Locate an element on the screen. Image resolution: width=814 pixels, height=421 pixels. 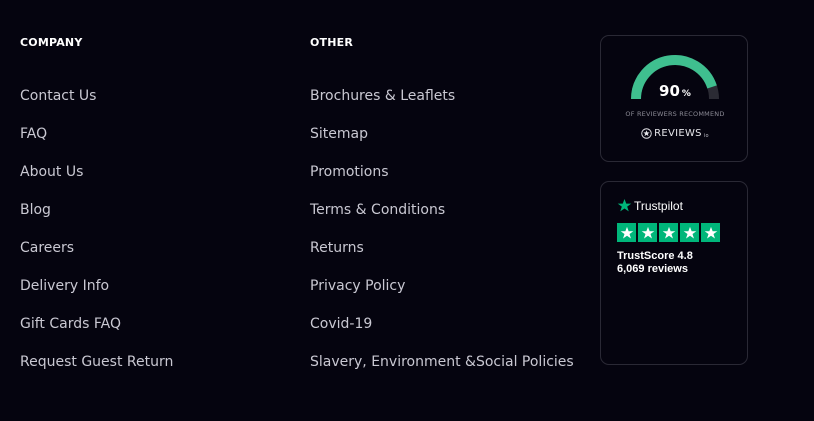
trustpilot-widget: Trustpilot TrustScore 4.8 6,069 reviews is located at coordinates (674, 273).